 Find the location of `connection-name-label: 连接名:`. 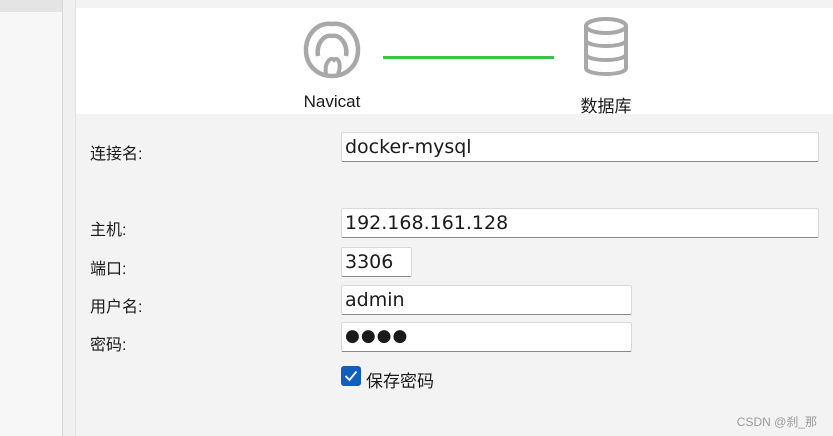

connection-name-label: 连接名: is located at coordinates (116, 154).